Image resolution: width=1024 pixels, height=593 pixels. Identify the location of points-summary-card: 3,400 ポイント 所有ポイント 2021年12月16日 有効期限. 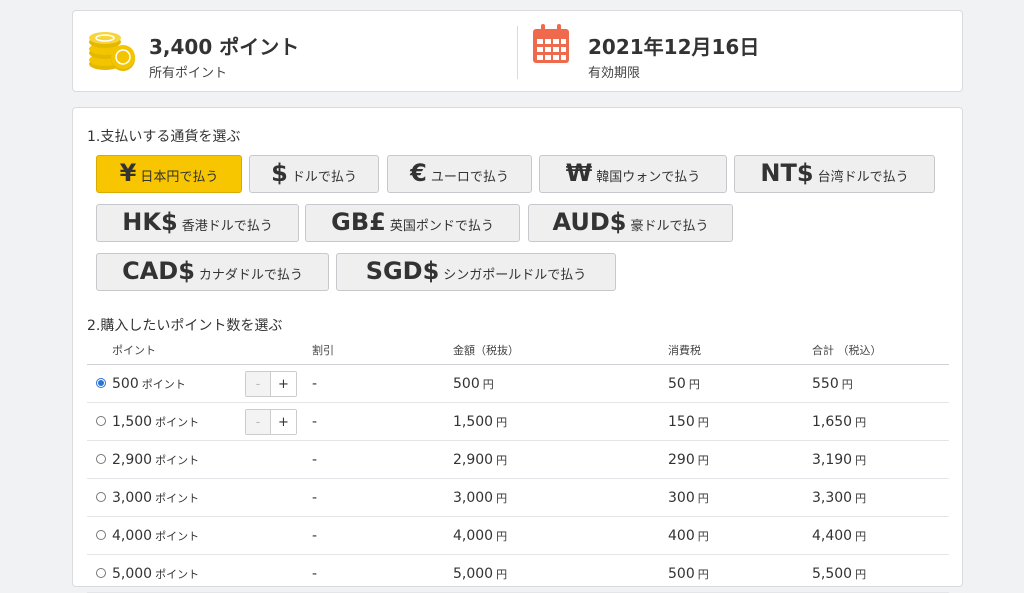
(517, 51).